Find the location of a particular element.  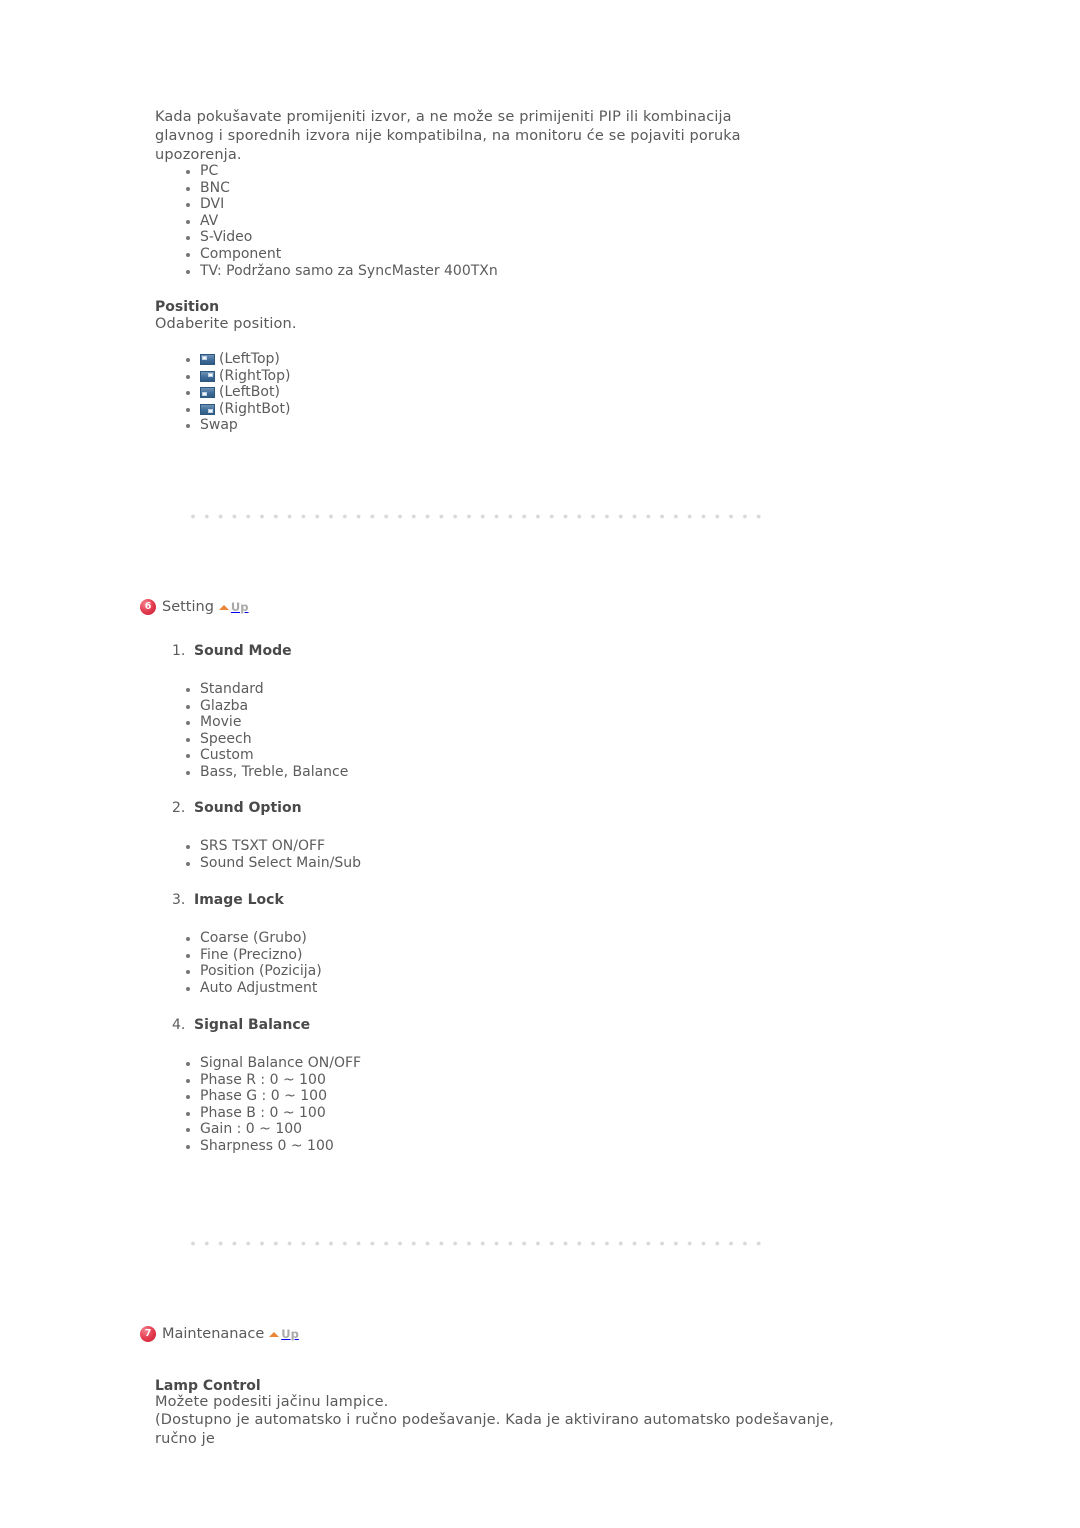

section-title: Setting is located at coordinates (188, 607).